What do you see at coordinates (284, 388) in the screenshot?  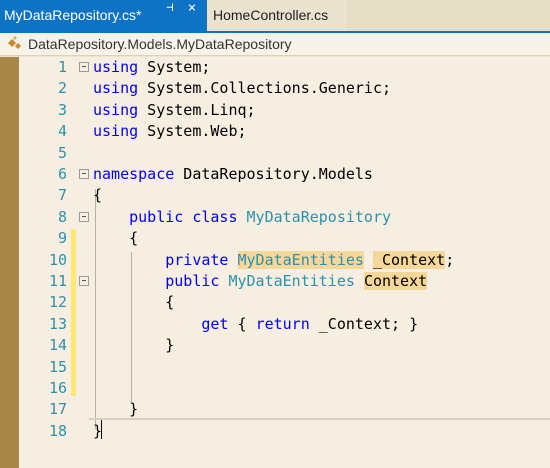 I see `code-line: 16` at bounding box center [284, 388].